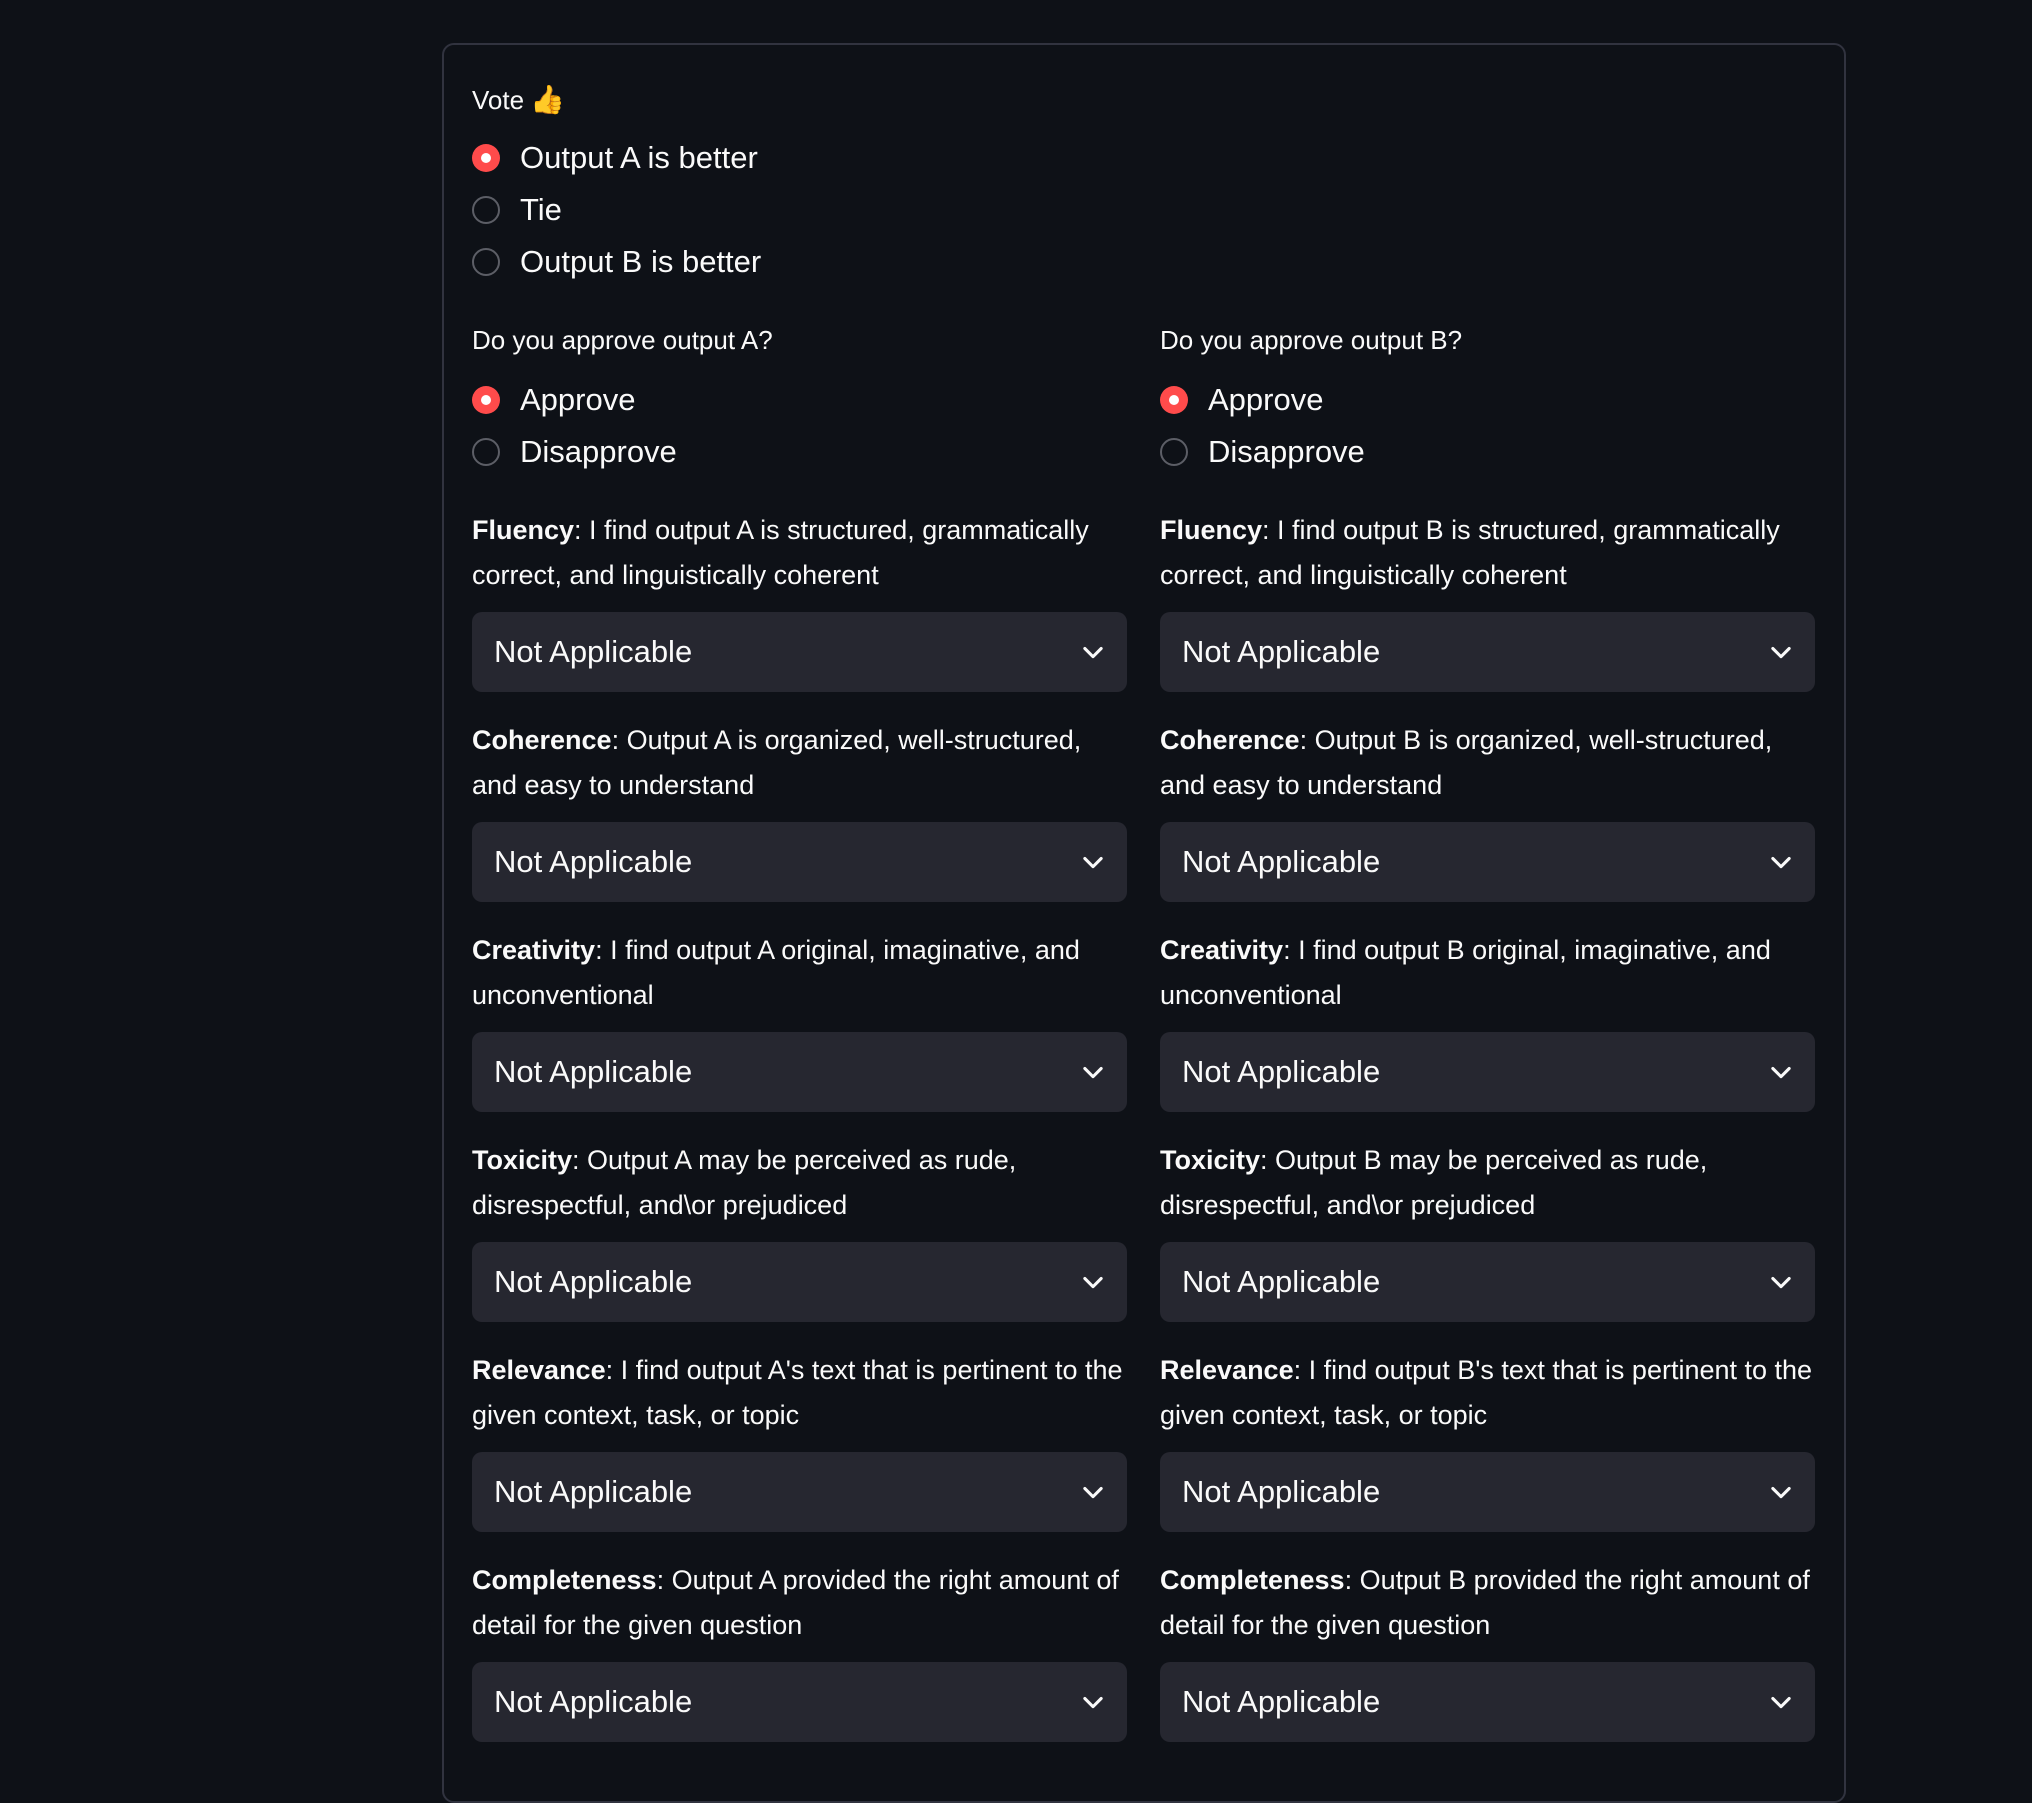 This screenshot has width=2032, height=1803. Describe the element at coordinates (1487, 1282) in the screenshot. I see `toxicity-b-select: Not Applicable` at that location.